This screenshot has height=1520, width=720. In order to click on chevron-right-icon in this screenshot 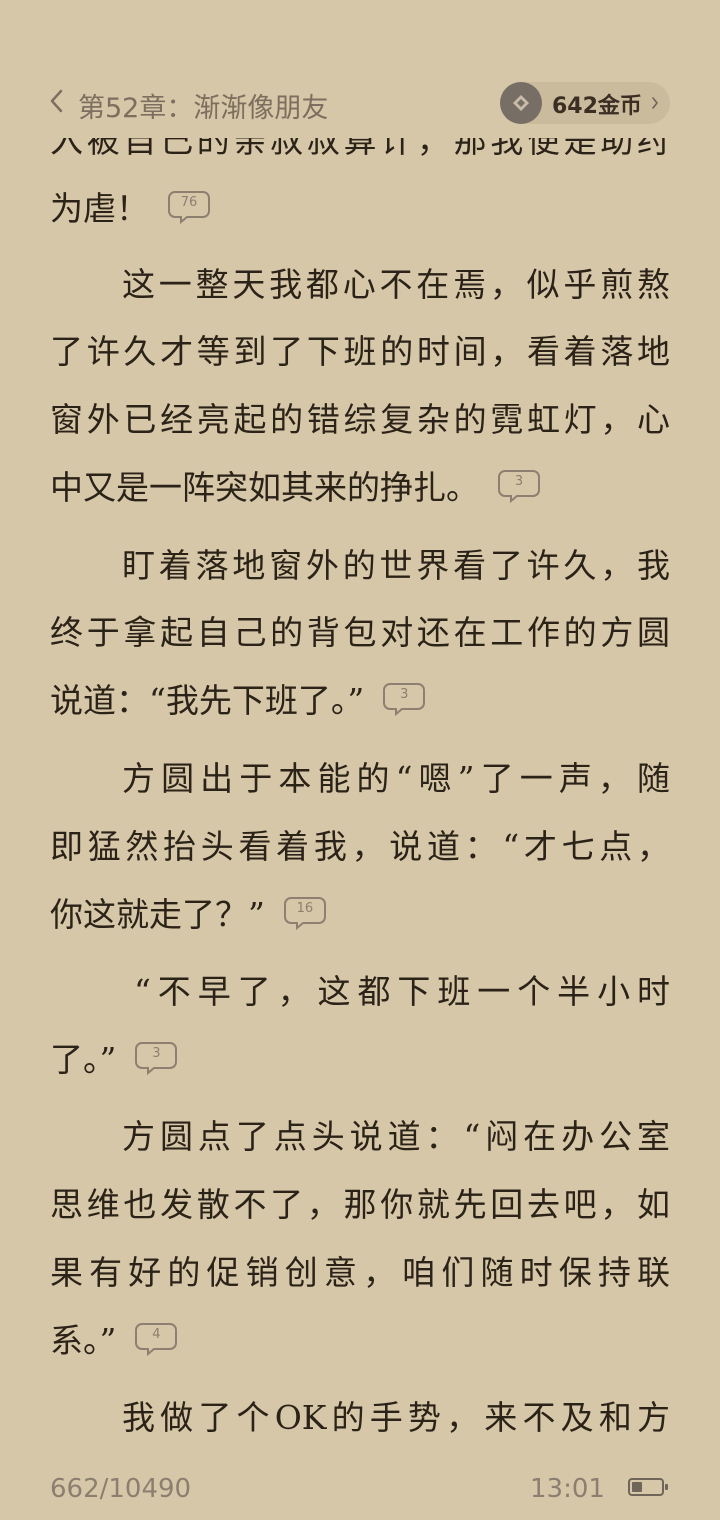, I will do `click(655, 103)`.